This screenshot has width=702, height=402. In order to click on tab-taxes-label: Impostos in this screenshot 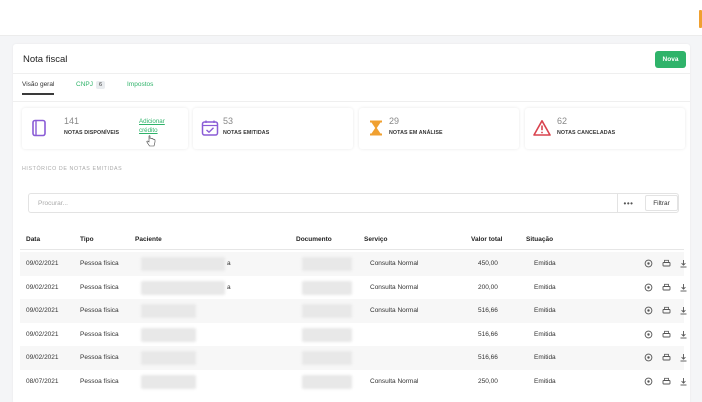, I will do `click(140, 84)`.